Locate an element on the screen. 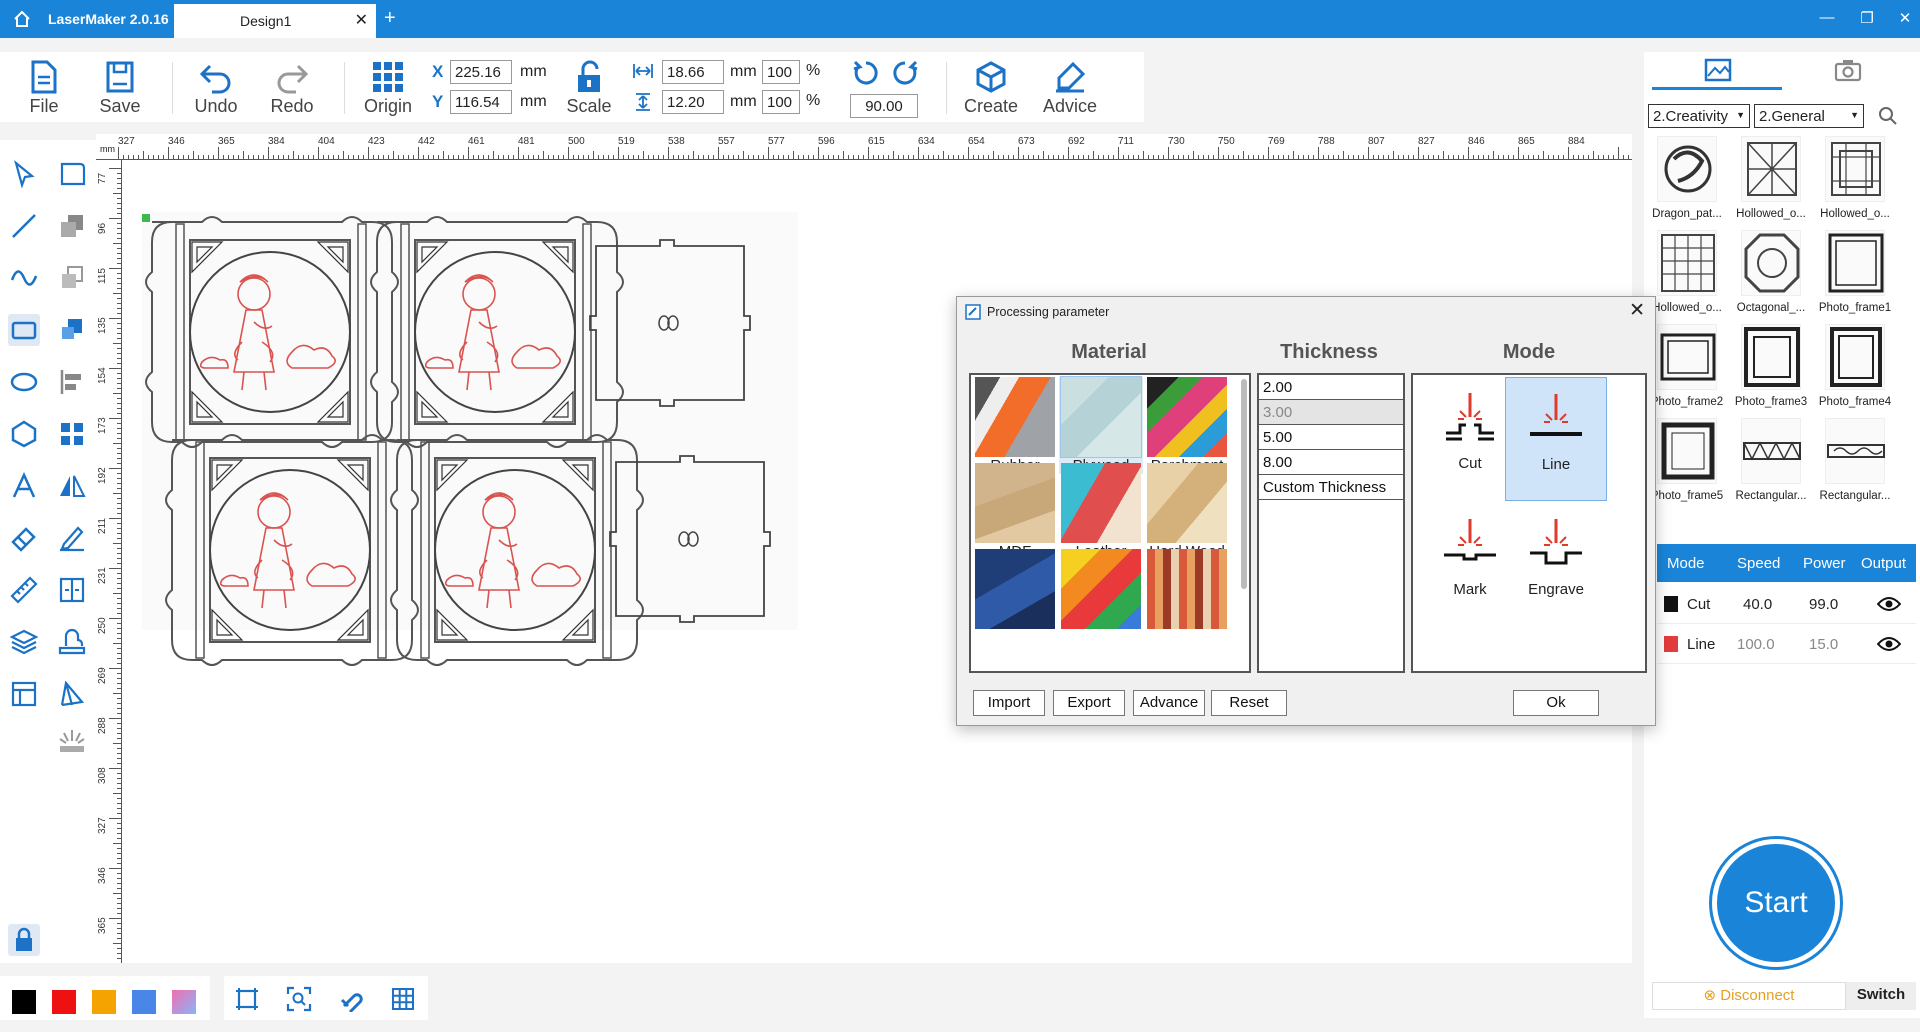 Image resolution: width=1920 pixels, height=1032 pixels. layer-row-line: Line 100.0 15.0 is located at coordinates (1786, 644).